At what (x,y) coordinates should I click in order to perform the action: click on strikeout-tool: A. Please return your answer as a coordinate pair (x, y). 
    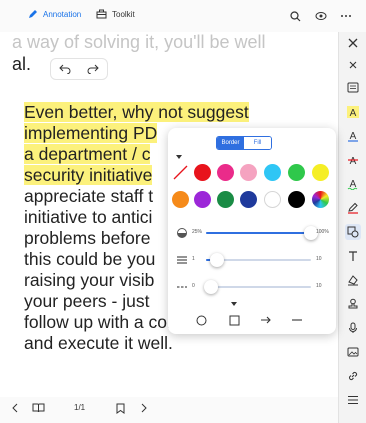
    Looking at the image, I should click on (353, 160).